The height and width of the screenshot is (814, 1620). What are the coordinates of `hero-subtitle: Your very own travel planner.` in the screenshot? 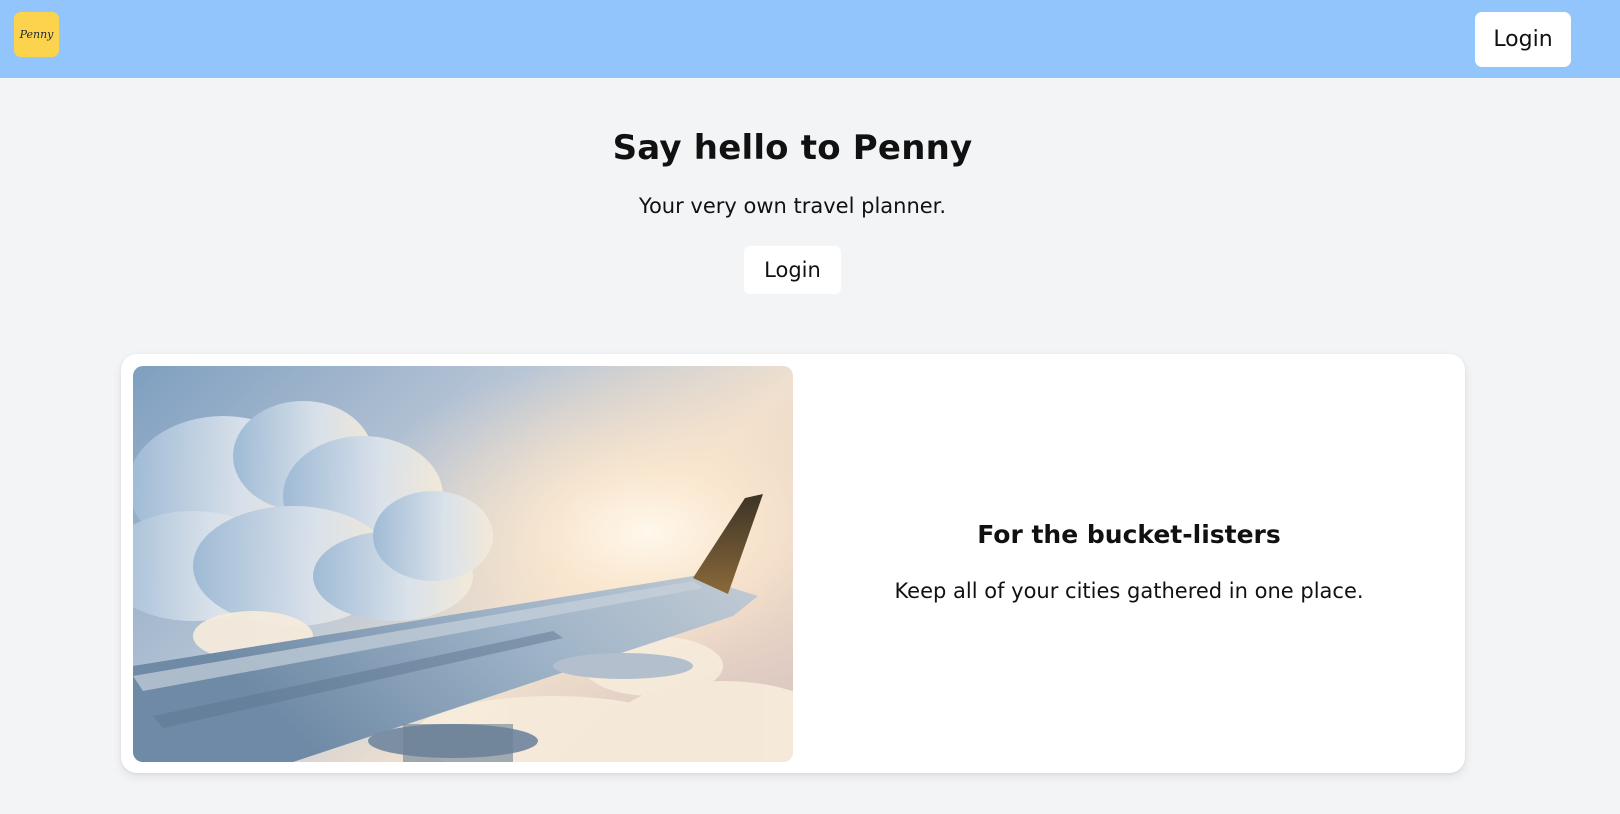 It's located at (792, 206).